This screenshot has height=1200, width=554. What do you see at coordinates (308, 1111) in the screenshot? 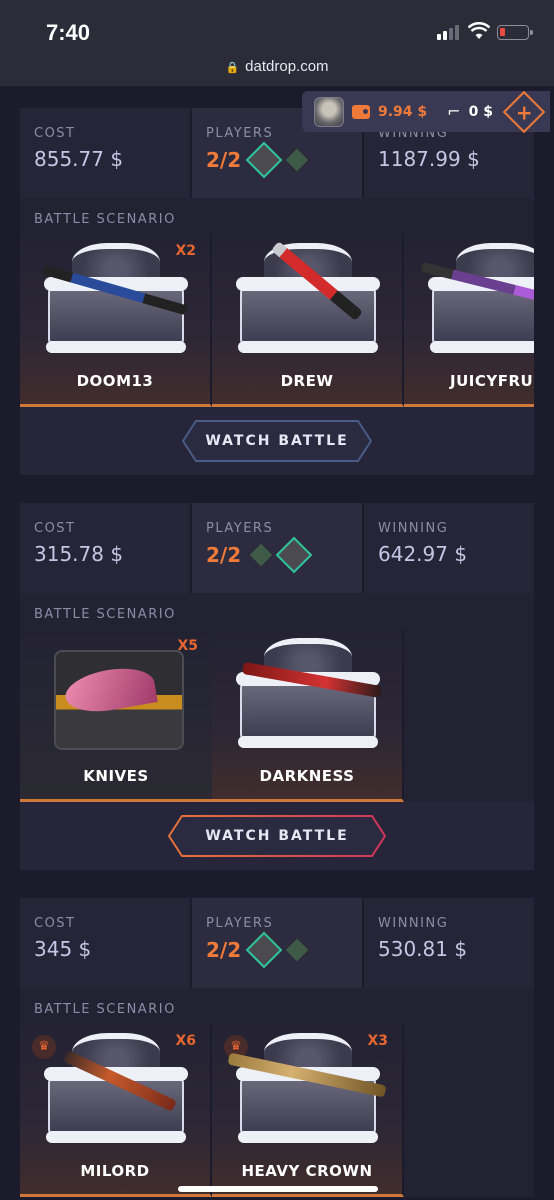
I see `case-item: ♛ X3 HEAVY CROWN` at bounding box center [308, 1111].